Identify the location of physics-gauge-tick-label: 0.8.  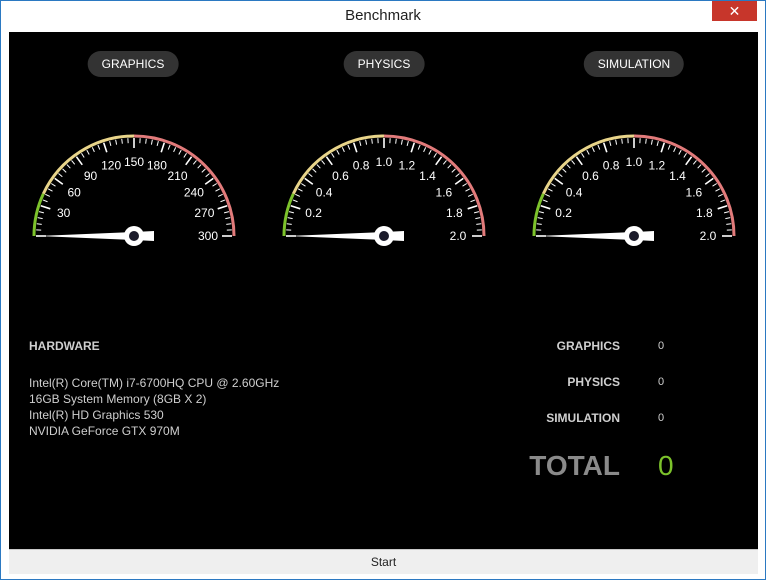
(361, 166).